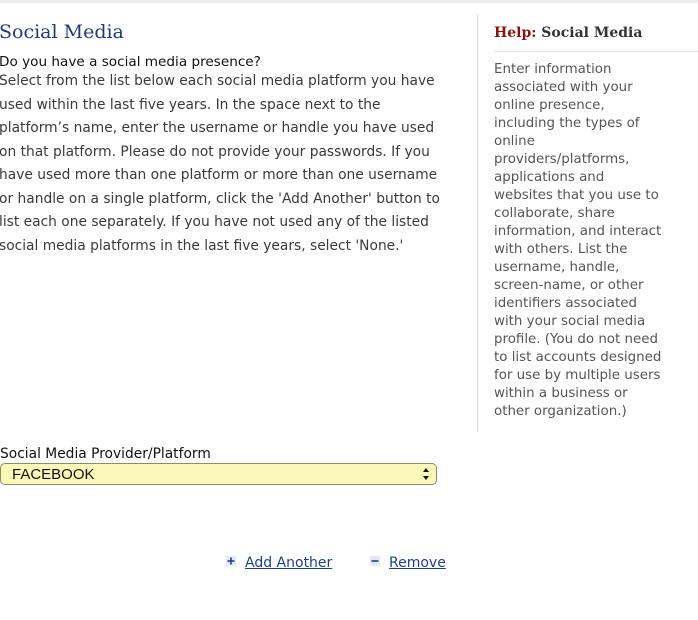 This screenshot has height=620, width=698. Describe the element at coordinates (417, 563) in the screenshot. I see `remove-link: Remove` at that location.